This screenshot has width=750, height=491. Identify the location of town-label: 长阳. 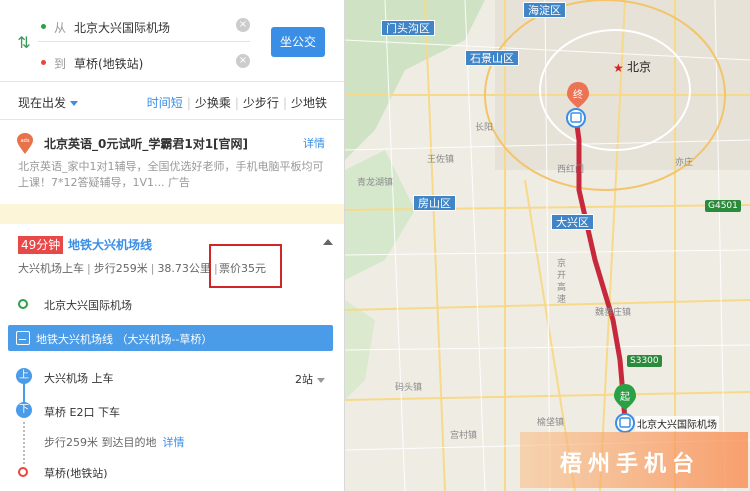
(484, 128).